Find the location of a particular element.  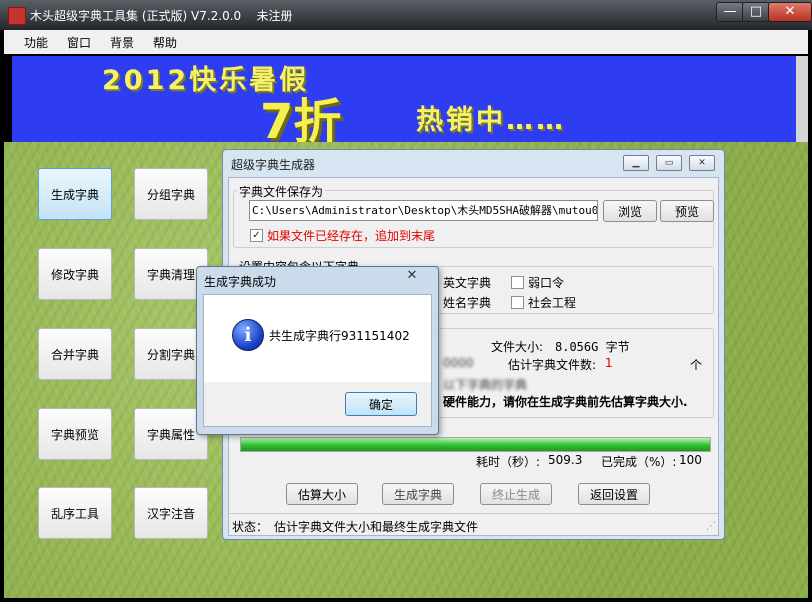

menu-background: 背景 is located at coordinates (122, 42).